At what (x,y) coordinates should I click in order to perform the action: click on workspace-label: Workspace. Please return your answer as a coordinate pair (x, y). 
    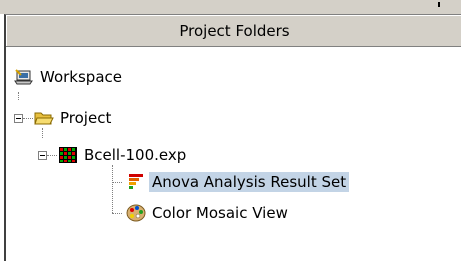
    Looking at the image, I should click on (81, 77).